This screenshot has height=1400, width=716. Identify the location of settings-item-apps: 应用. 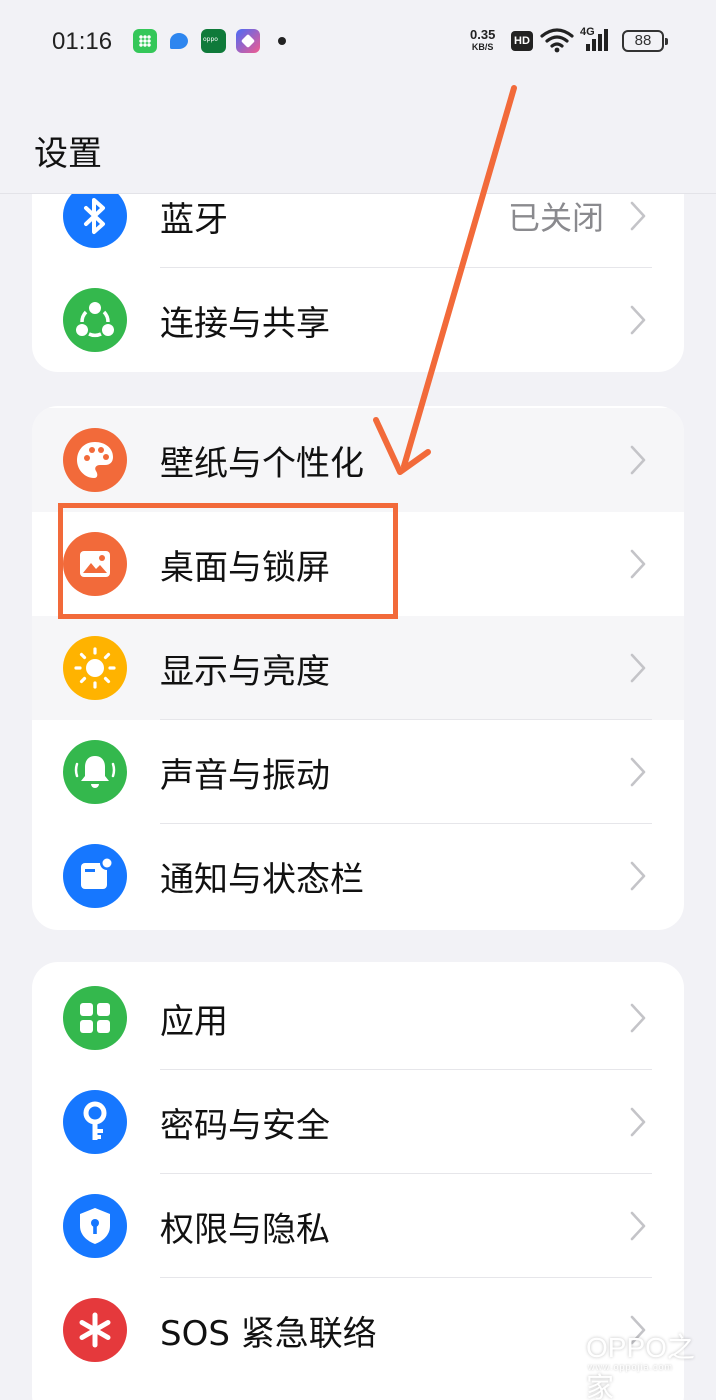
(358, 1018).